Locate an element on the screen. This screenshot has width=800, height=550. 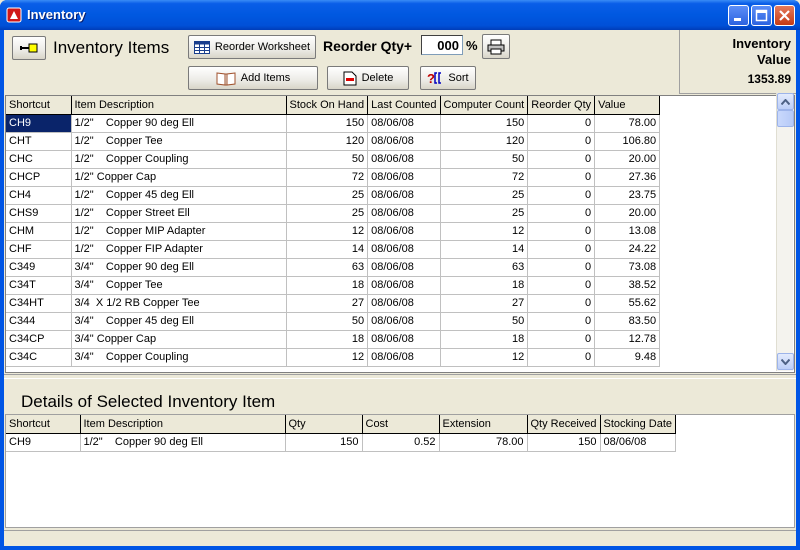
table-cell: 3/4" Copper Coupling is located at coordinates (179, 357).